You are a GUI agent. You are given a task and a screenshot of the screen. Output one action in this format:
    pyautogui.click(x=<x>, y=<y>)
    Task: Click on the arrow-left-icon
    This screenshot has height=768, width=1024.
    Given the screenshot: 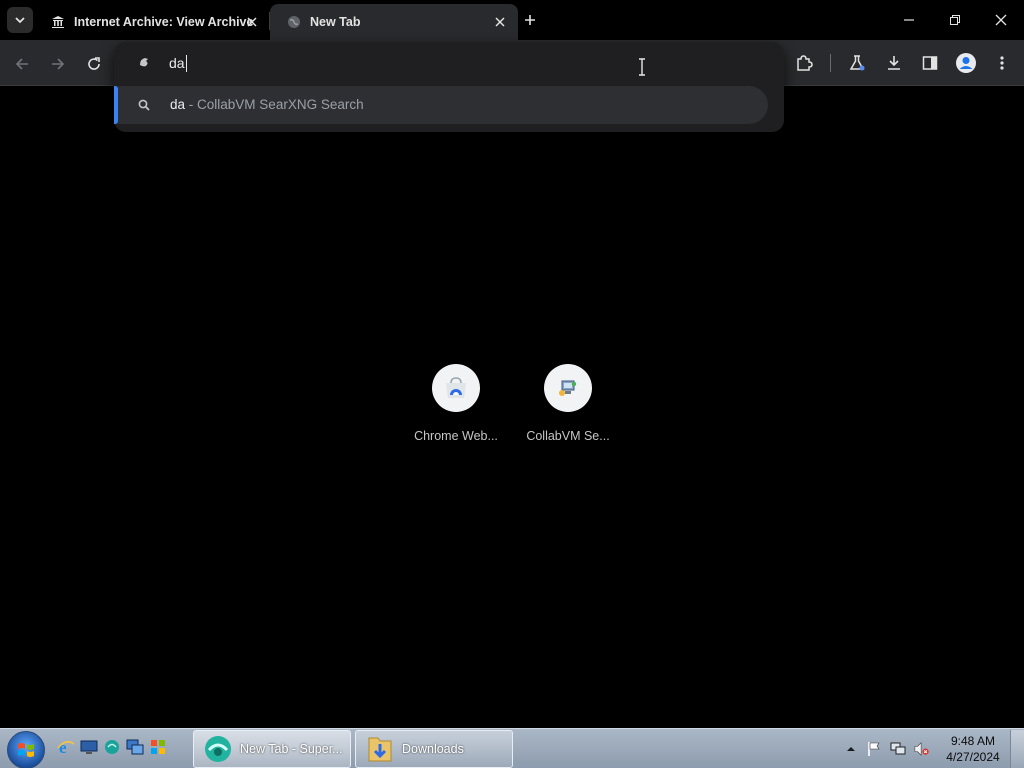 What is the action you would take?
    pyautogui.click(x=21, y=64)
    